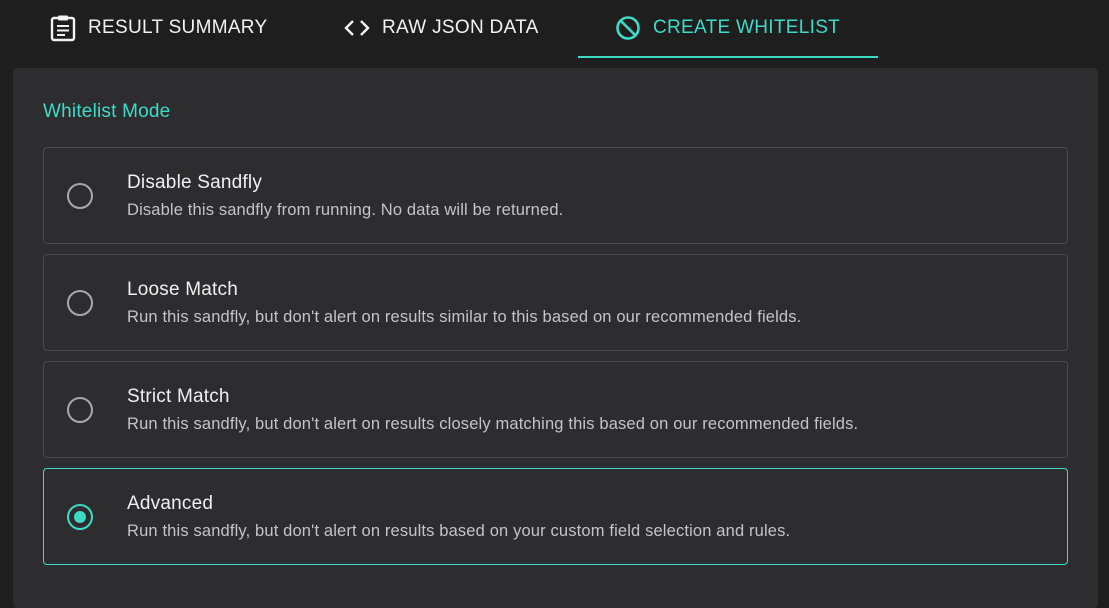  I want to click on radio-button-selected, so click(80, 517).